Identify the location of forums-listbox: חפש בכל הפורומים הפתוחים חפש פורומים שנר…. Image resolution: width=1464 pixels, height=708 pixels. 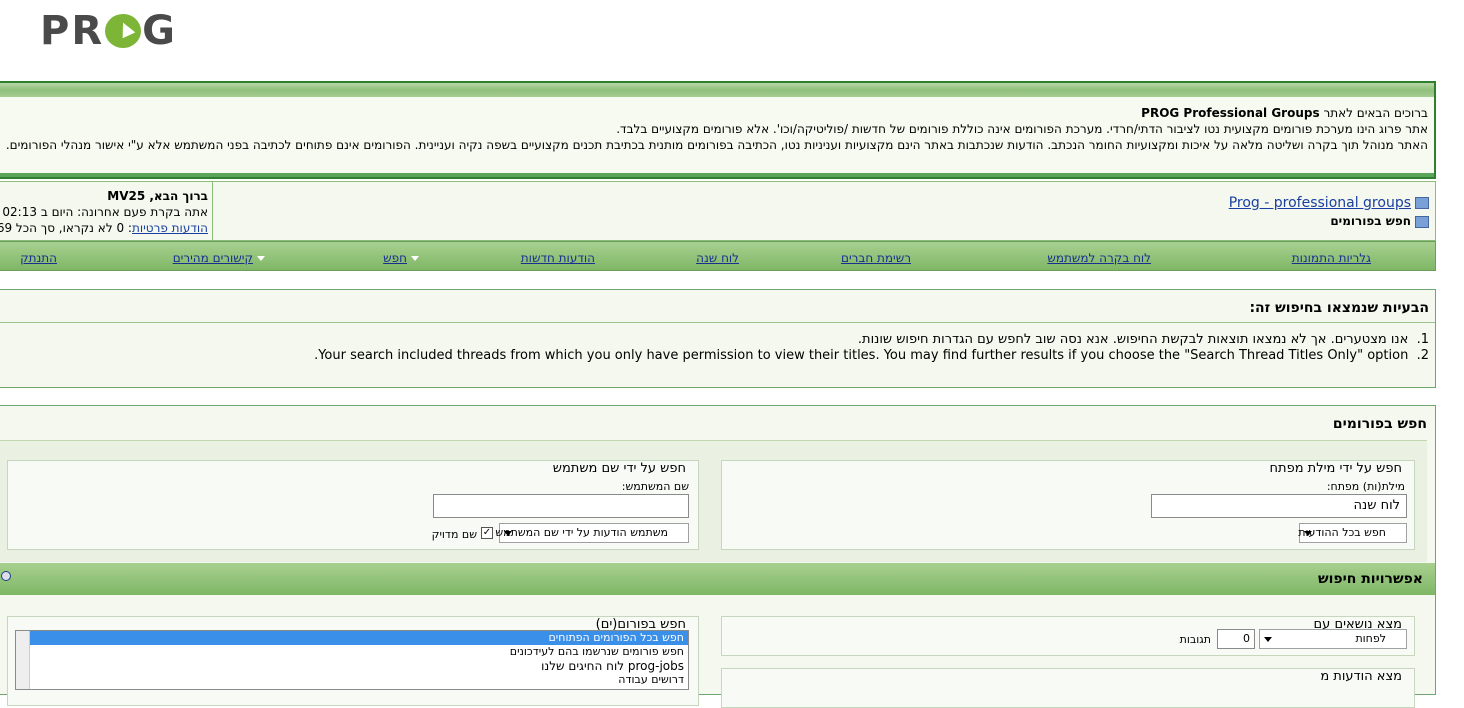
(352, 660).